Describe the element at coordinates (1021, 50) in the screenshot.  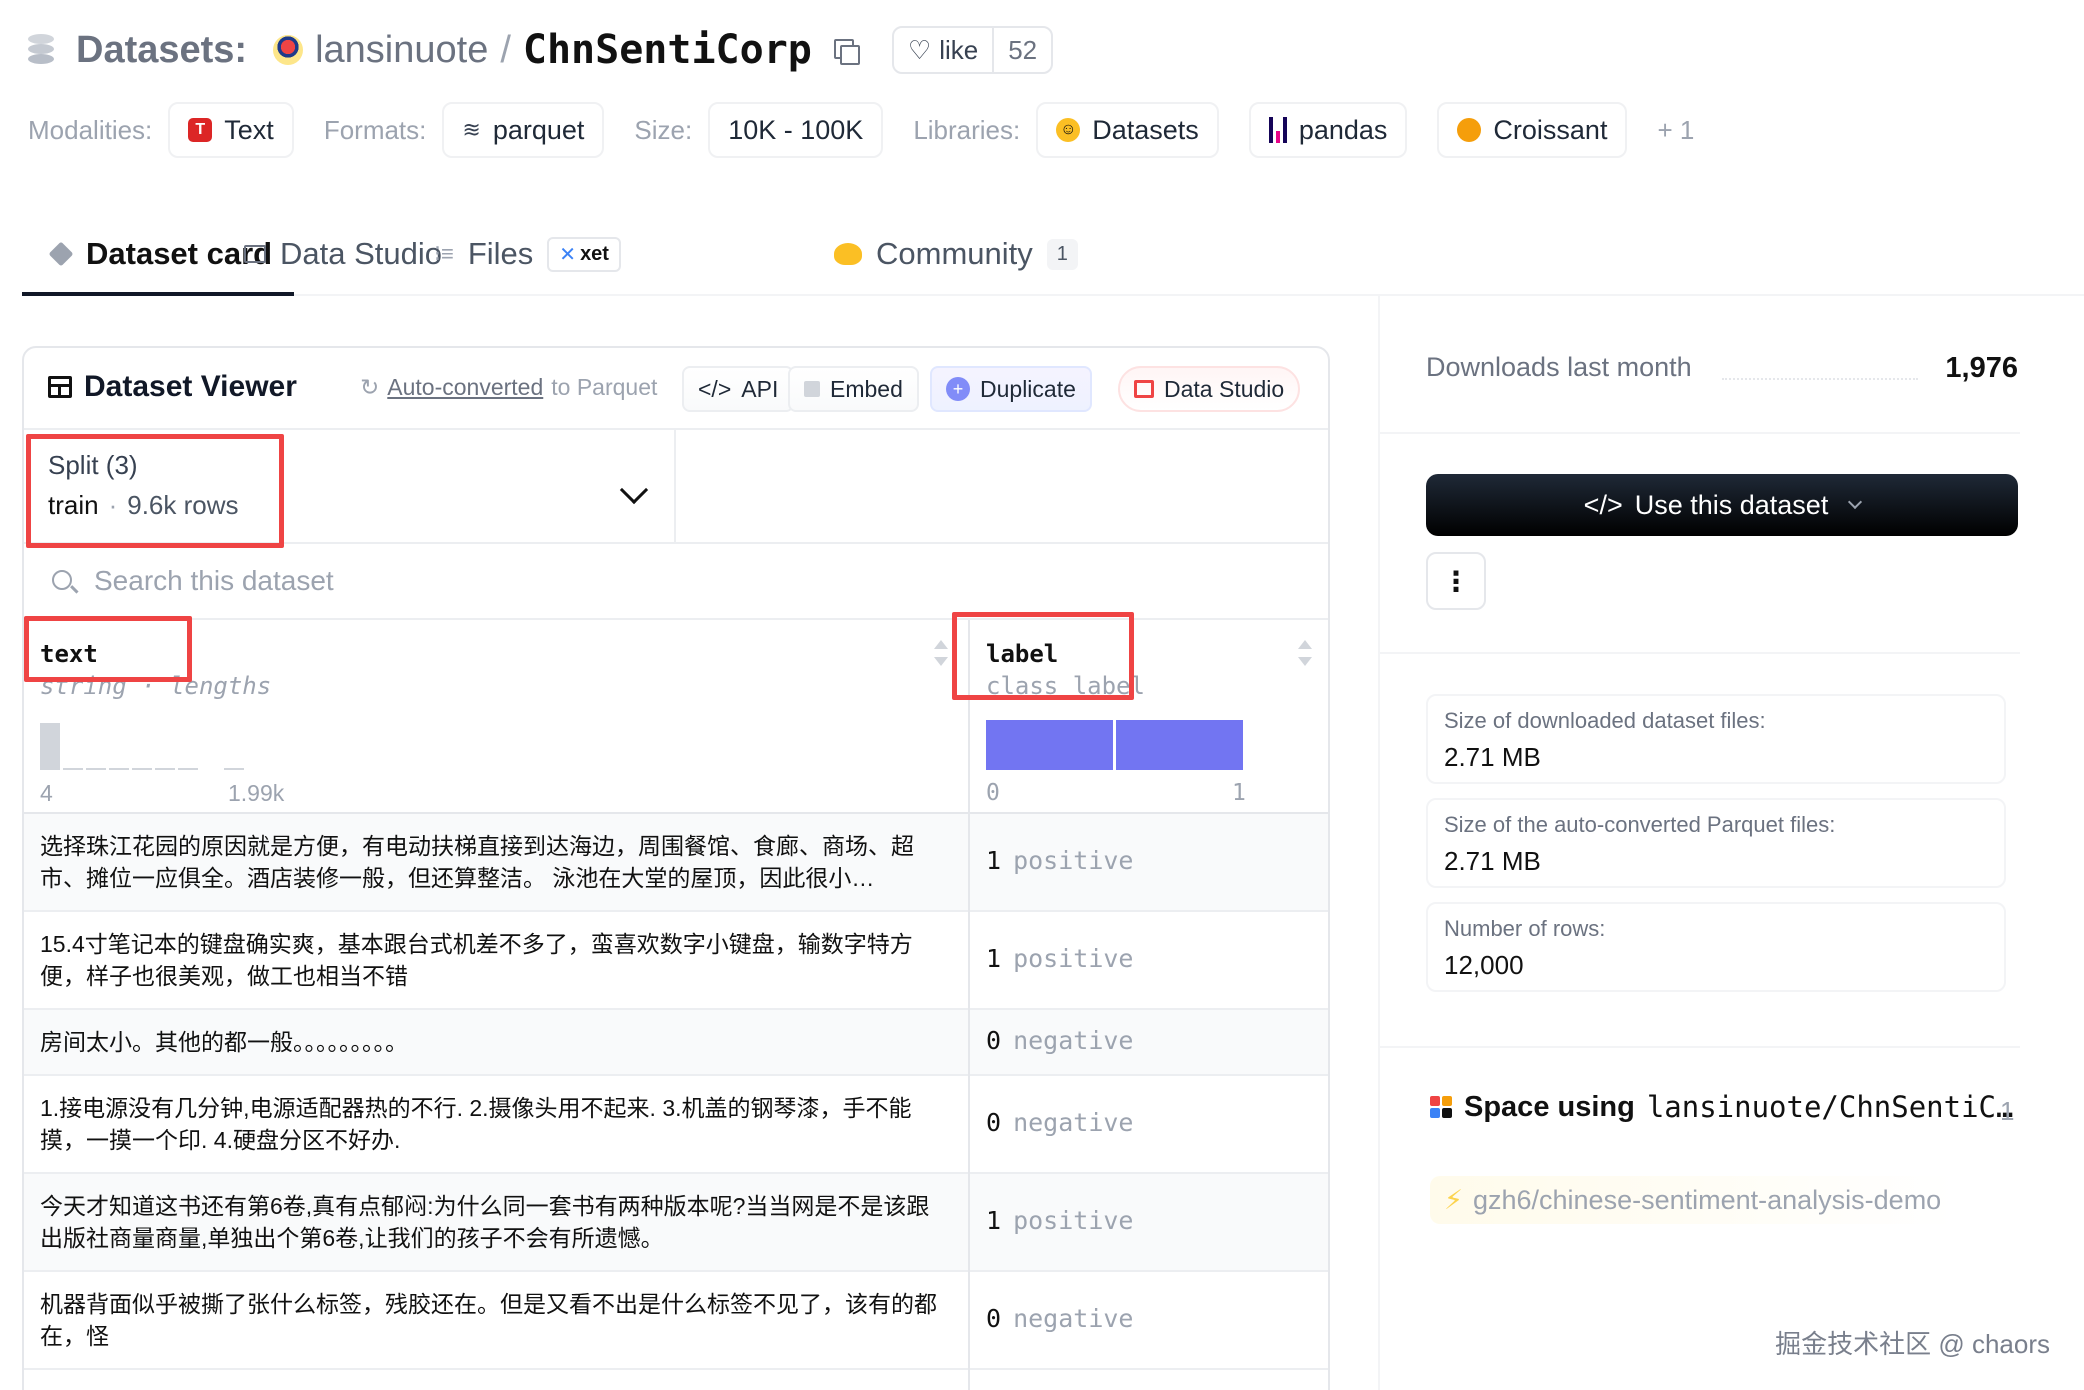
I see `like-count: 52` at that location.